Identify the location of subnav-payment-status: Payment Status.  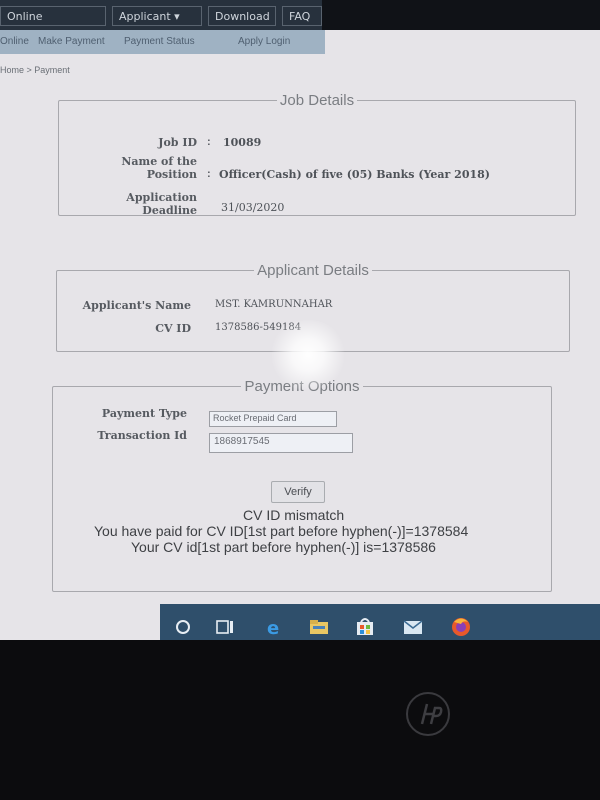
(159, 41).